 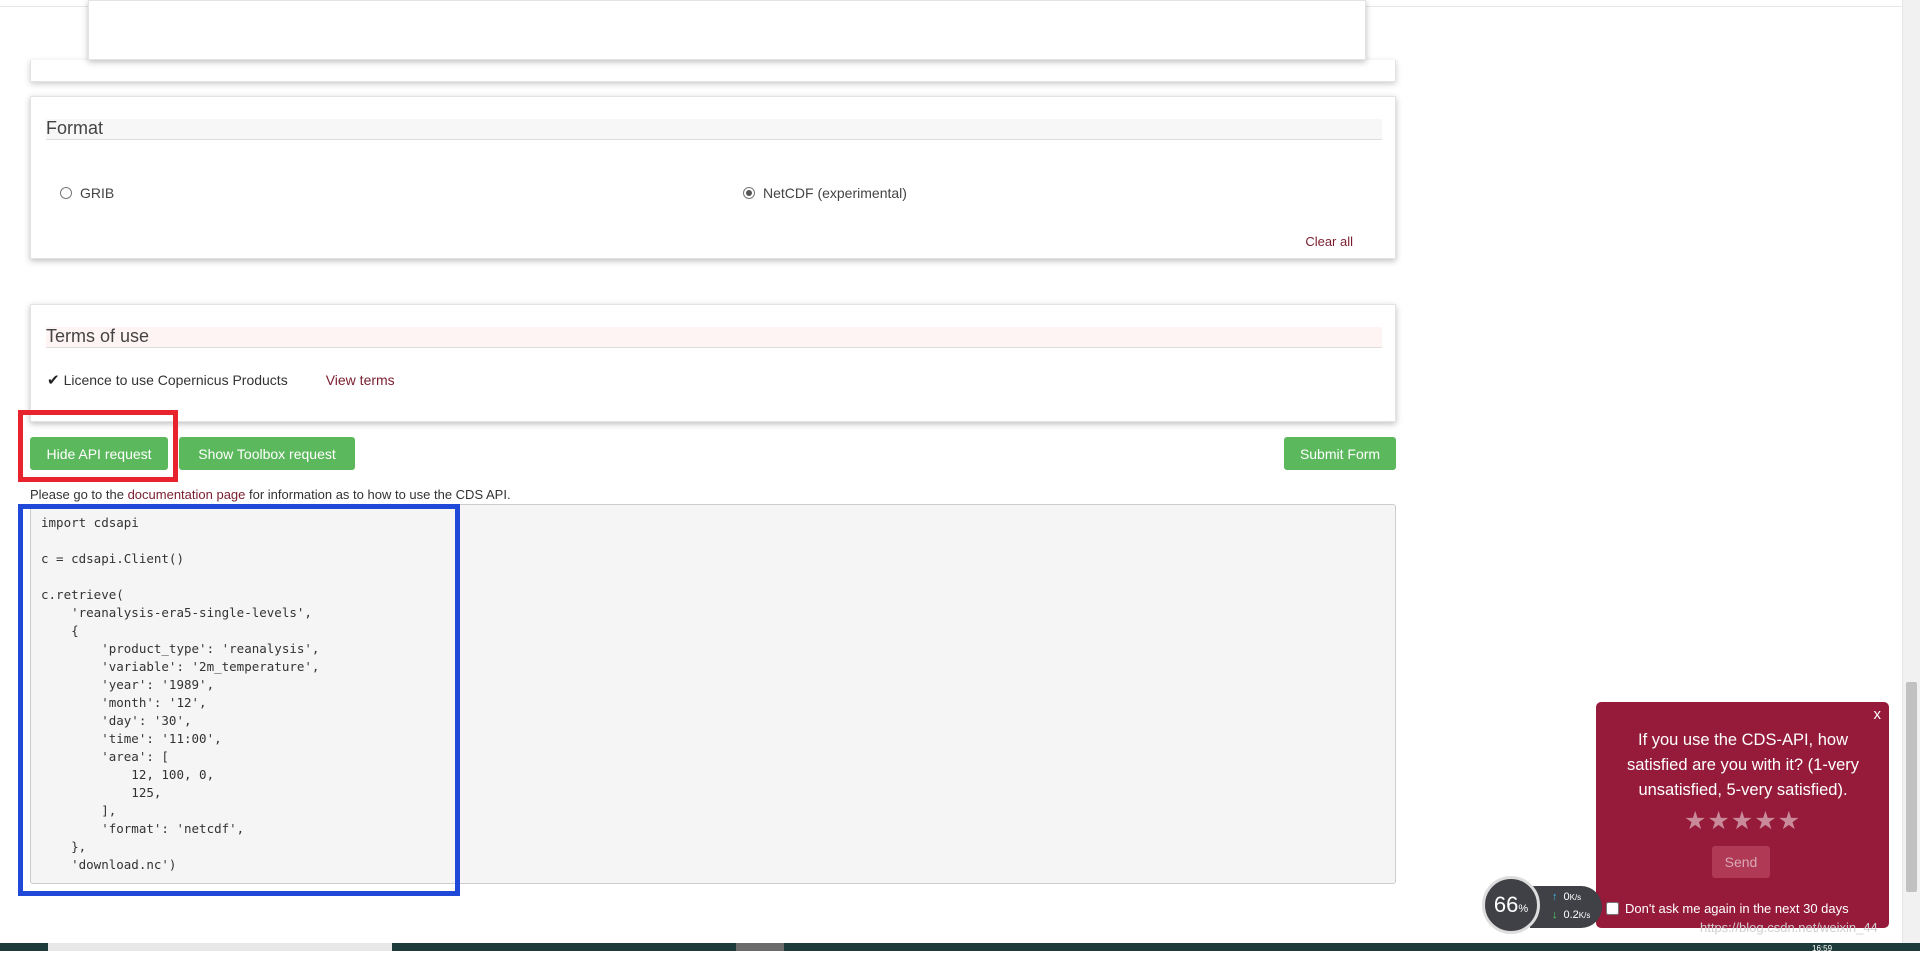 I want to click on close-icon: x, so click(x=1878, y=714).